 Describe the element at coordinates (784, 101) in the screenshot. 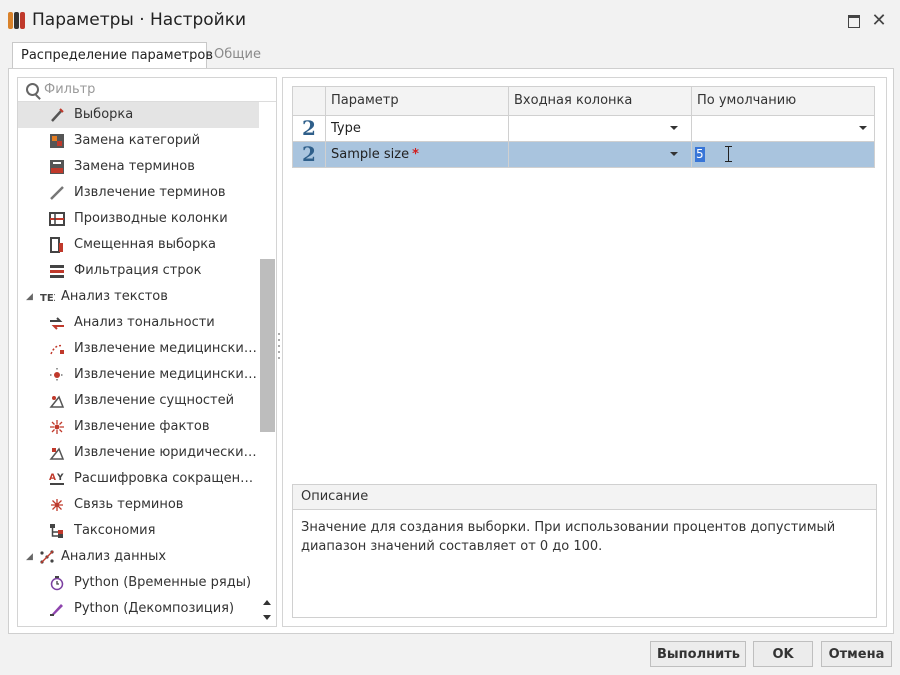

I see `grid-header-default: По умолчанию` at that location.